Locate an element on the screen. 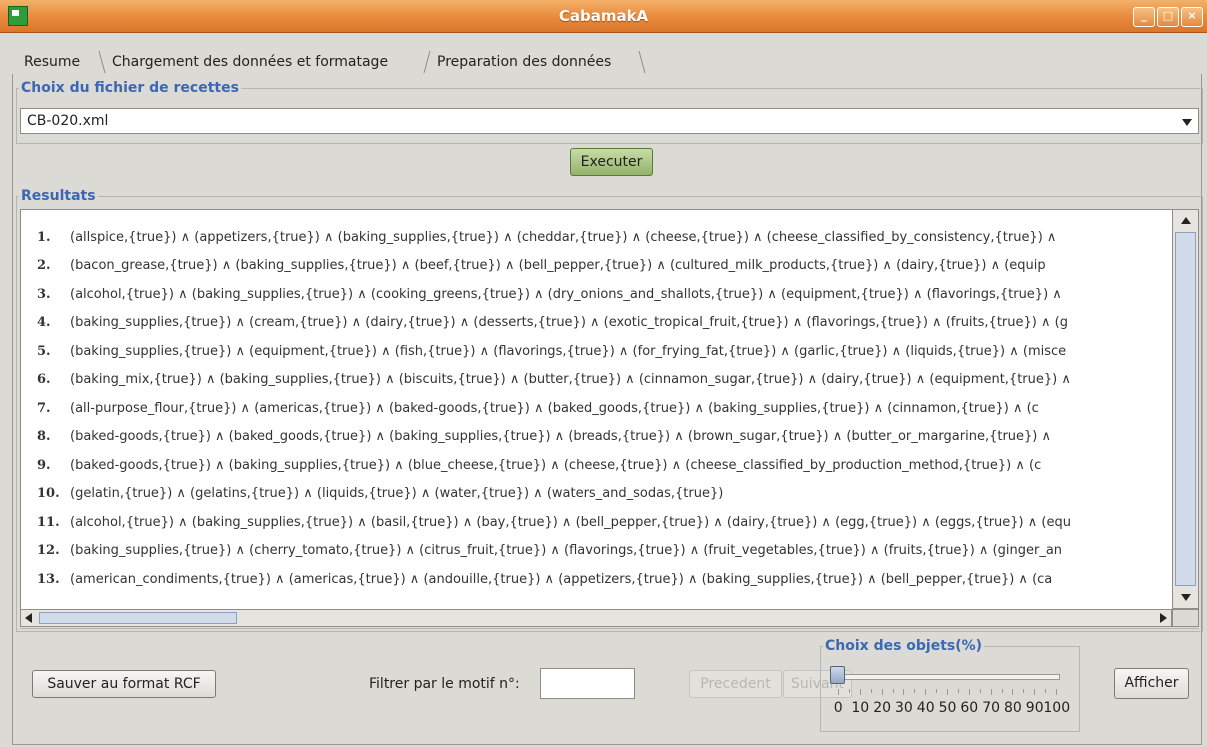 This screenshot has width=1207, height=747. tab-resume: Resume is located at coordinates (49, 61).